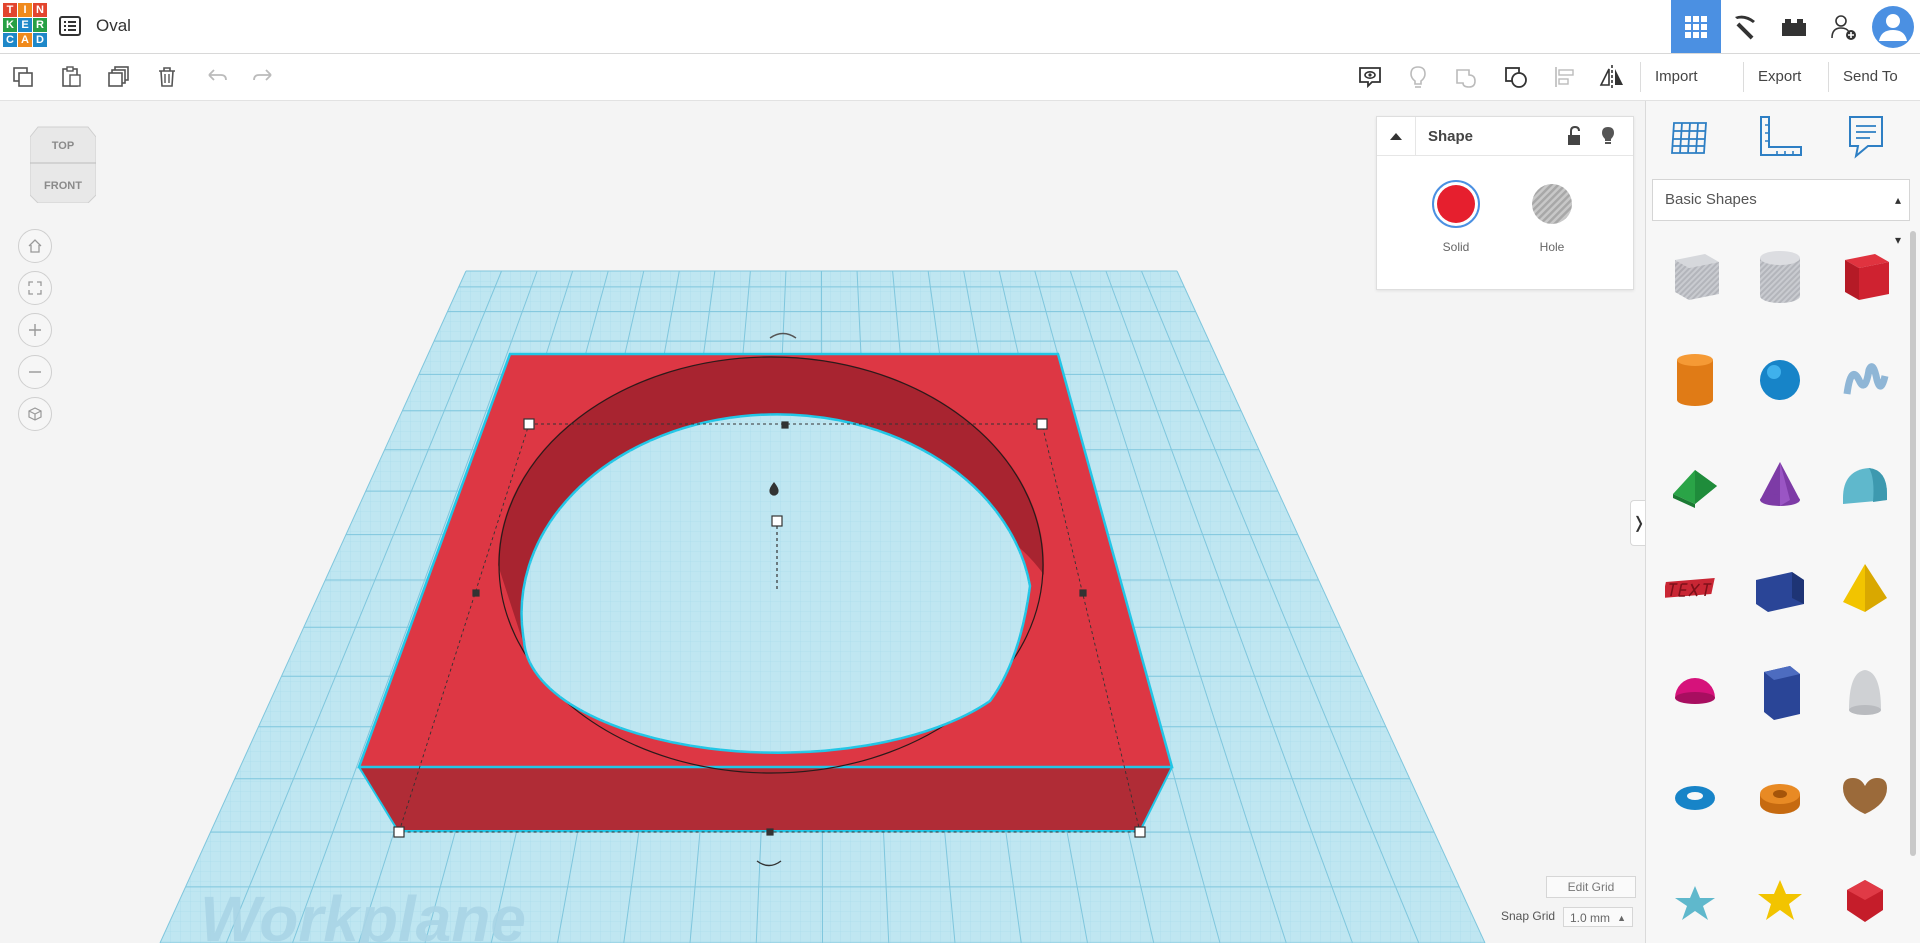 This screenshot has width=1920, height=943. I want to click on group-button, so click(1466, 77).